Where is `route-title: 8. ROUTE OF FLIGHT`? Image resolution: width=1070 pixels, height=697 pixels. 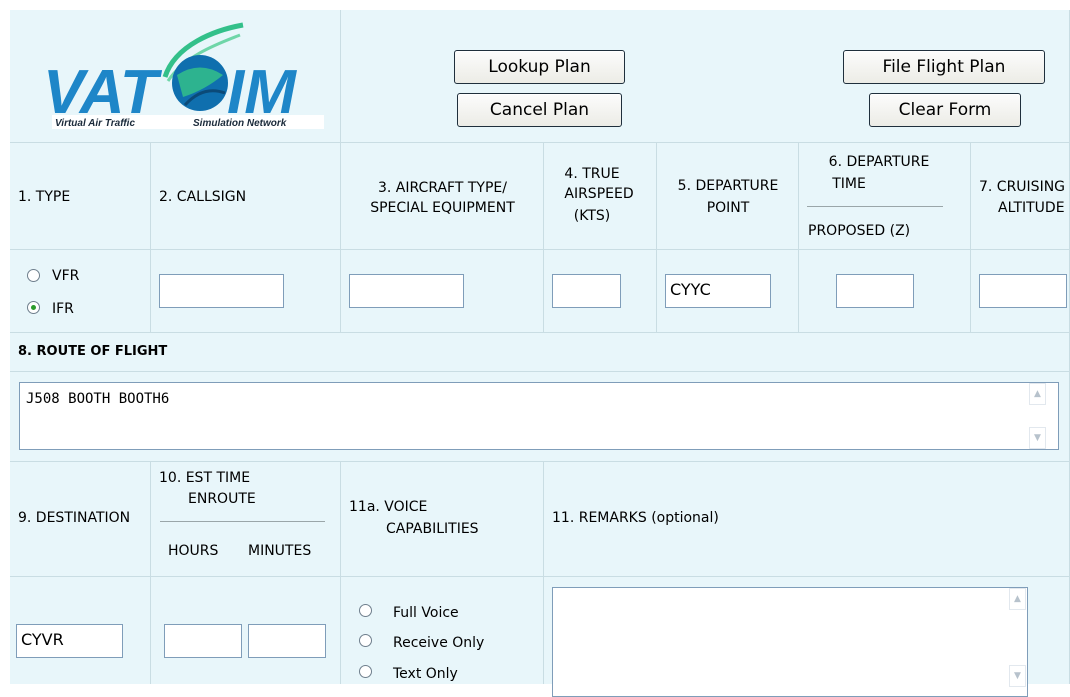 route-title: 8. ROUTE OF FLIGHT is located at coordinates (93, 351).